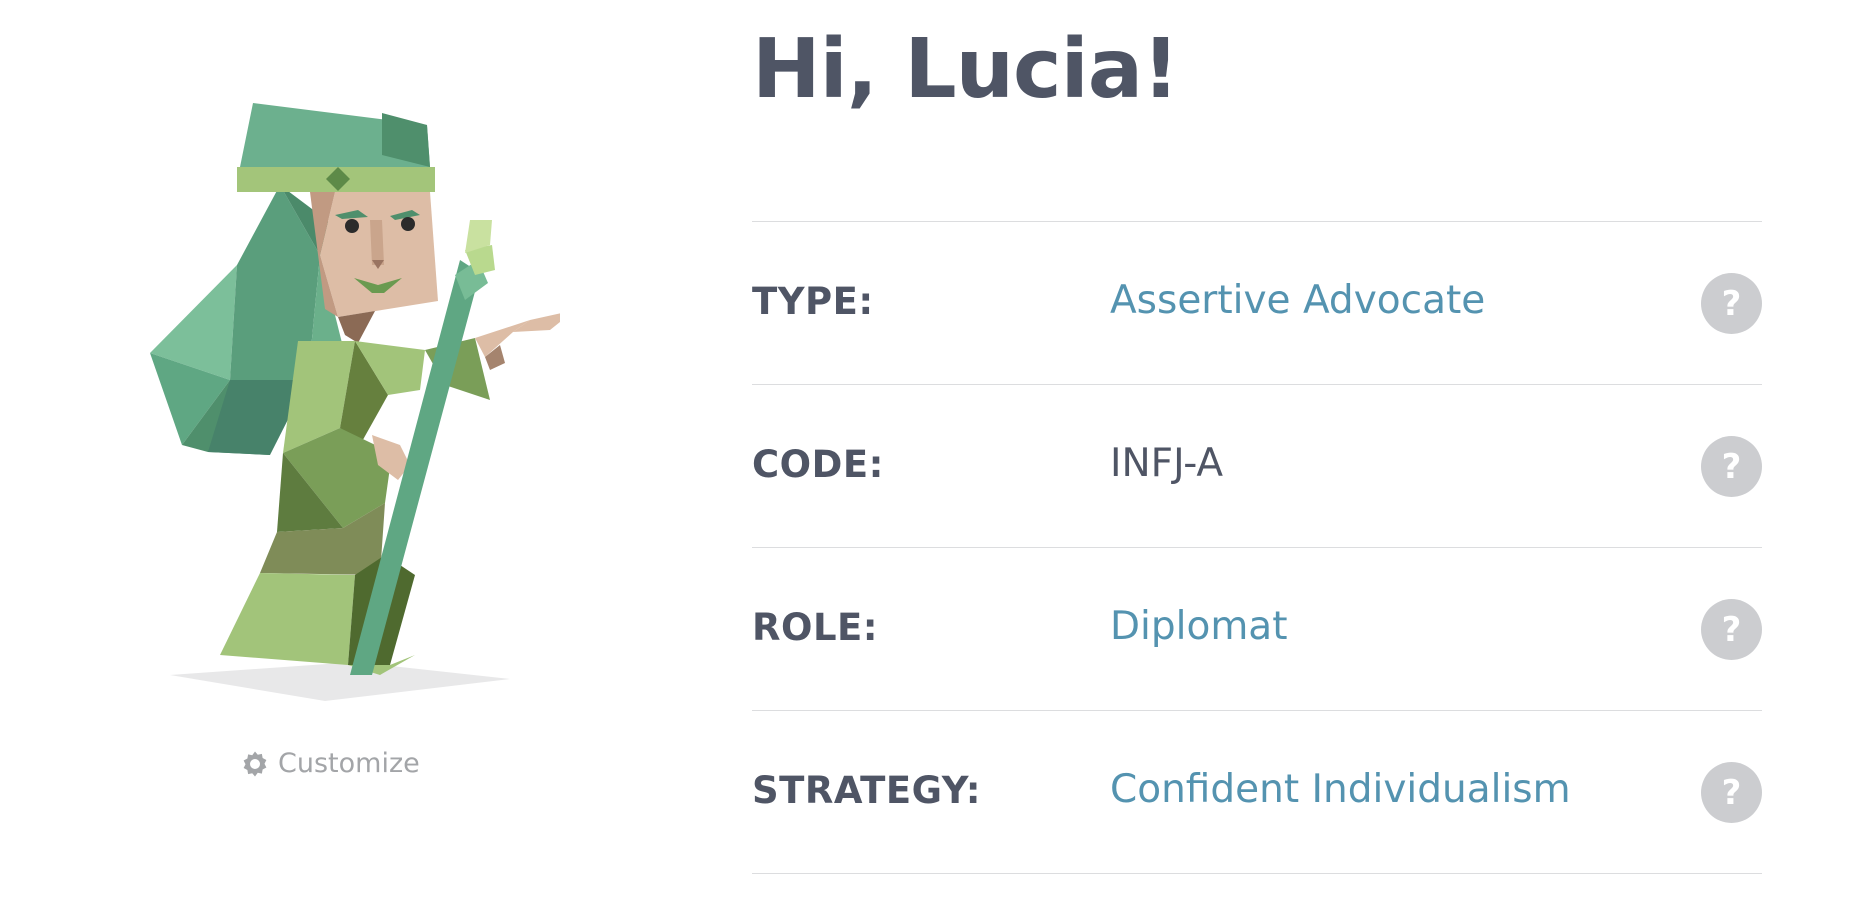 The width and height of the screenshot is (1864, 910). Describe the element at coordinates (255, 763) in the screenshot. I see `gear-icon` at that location.